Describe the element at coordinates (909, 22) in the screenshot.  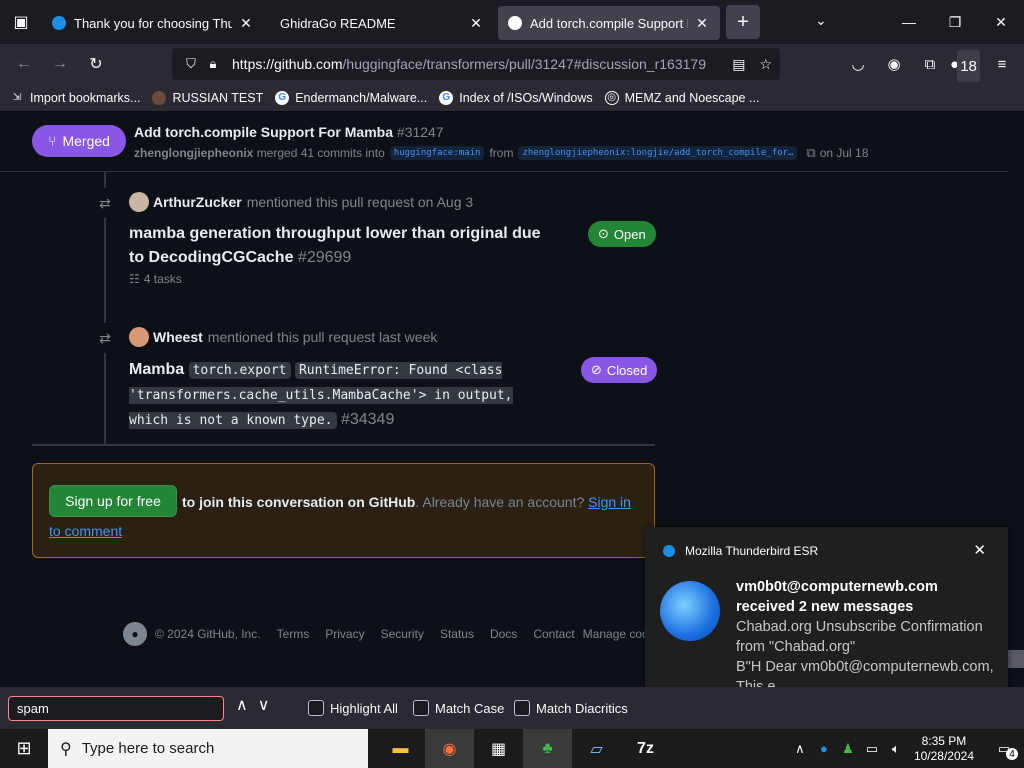
I see `minimize-icon: —` at that location.